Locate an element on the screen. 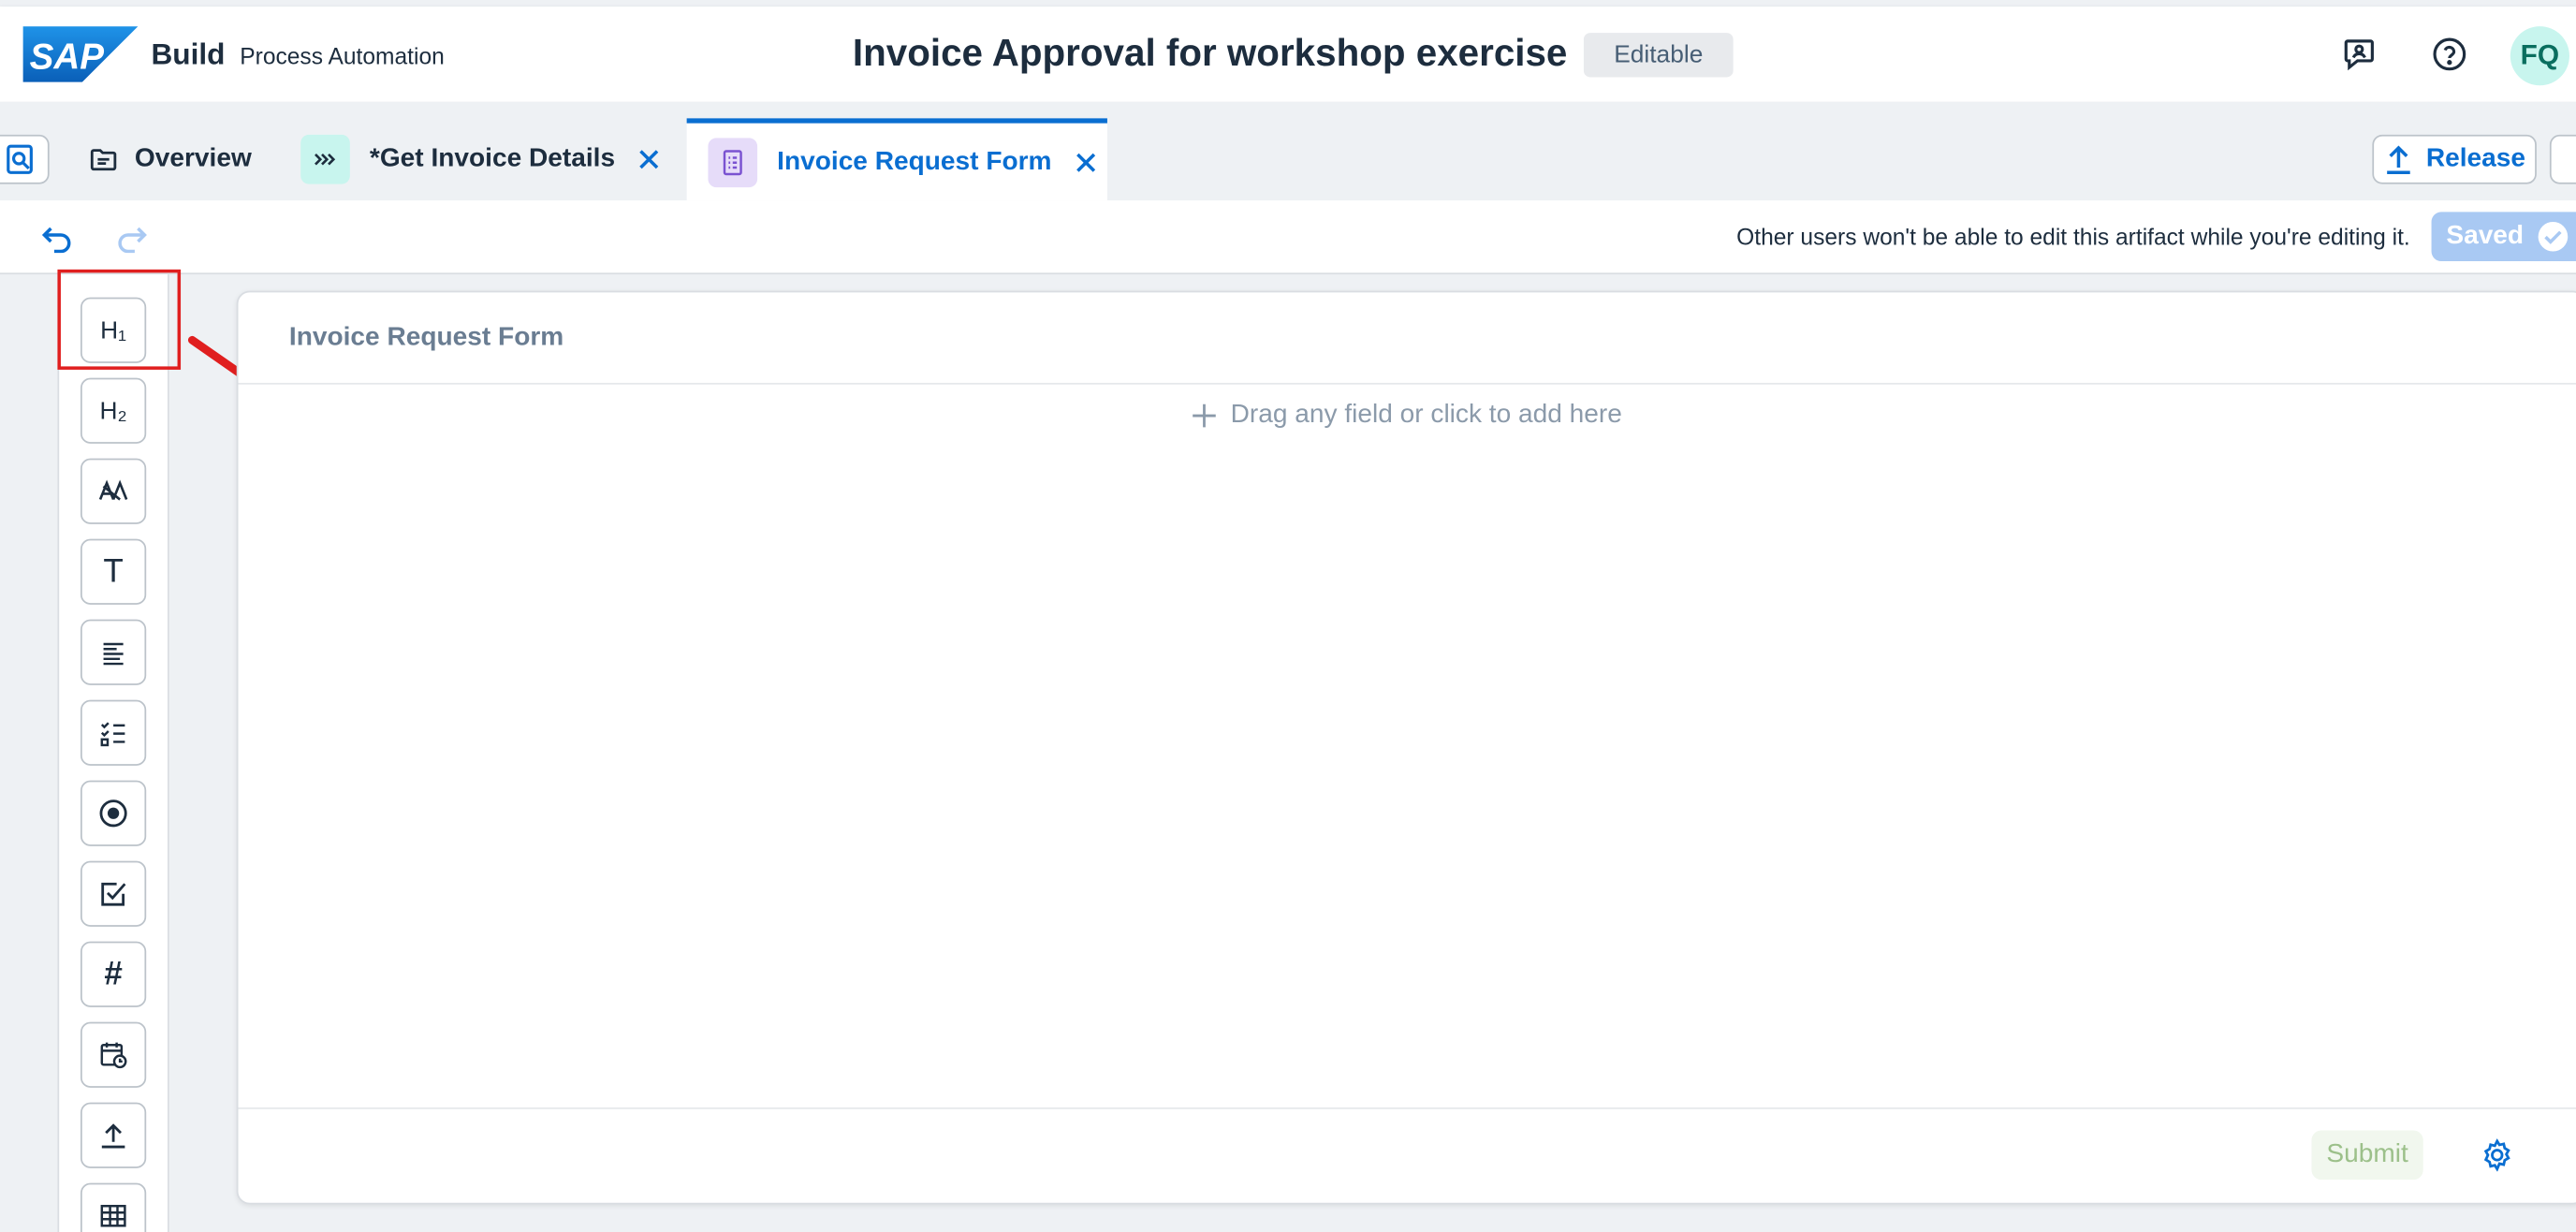 The height and width of the screenshot is (1232, 2576). undo-icon is located at coordinates (57, 238).